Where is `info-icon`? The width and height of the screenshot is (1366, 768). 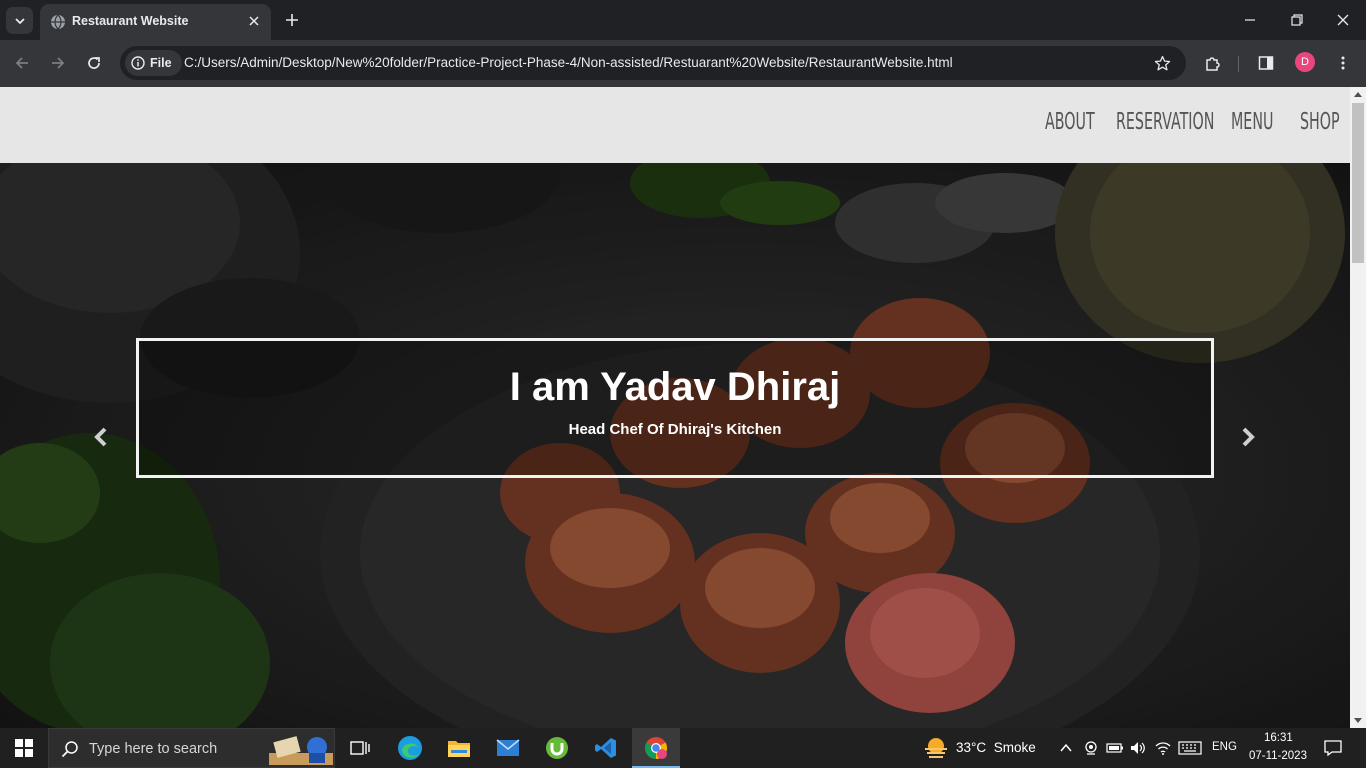 info-icon is located at coordinates (138, 63).